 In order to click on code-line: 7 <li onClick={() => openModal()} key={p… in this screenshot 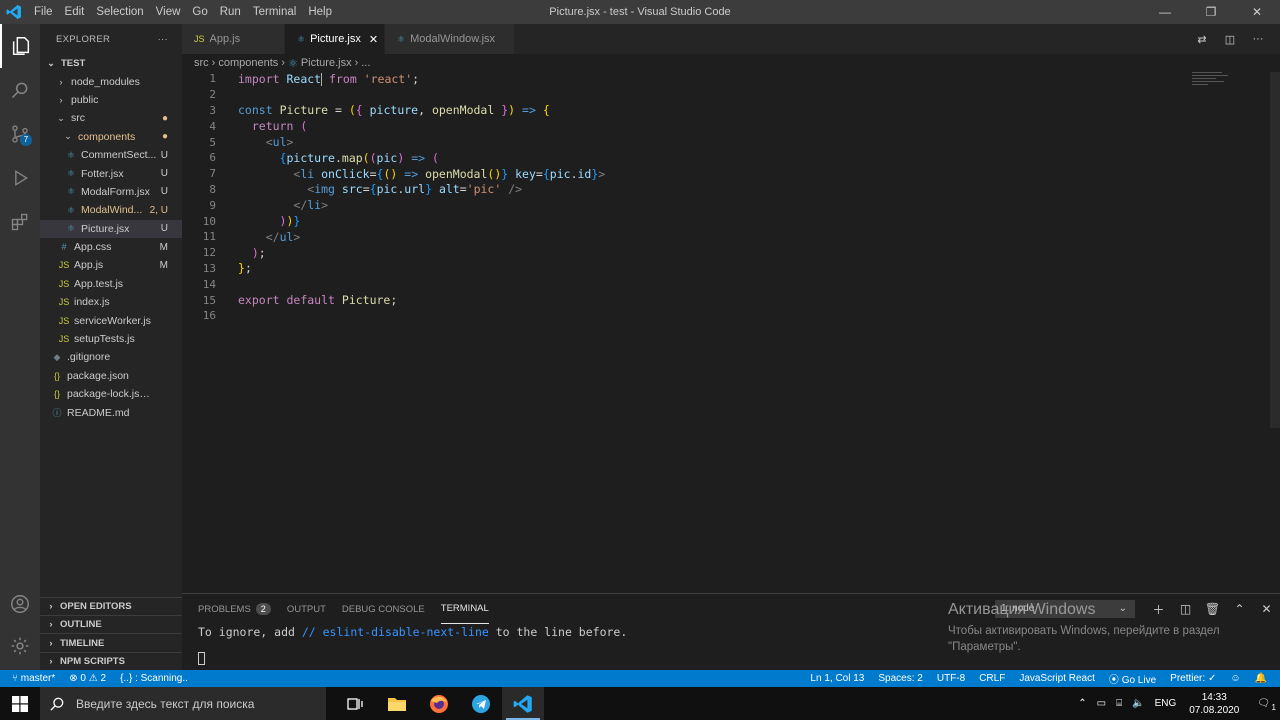, I will do `click(726, 174)`.